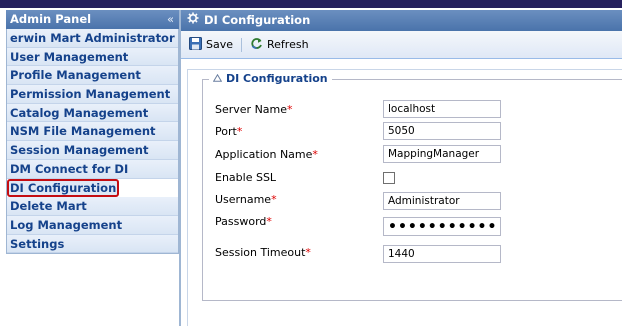 The height and width of the screenshot is (326, 622). Describe the element at coordinates (92, 132) in the screenshot. I see `sidebar-item-nsm-file-management: NSM File Management` at that location.